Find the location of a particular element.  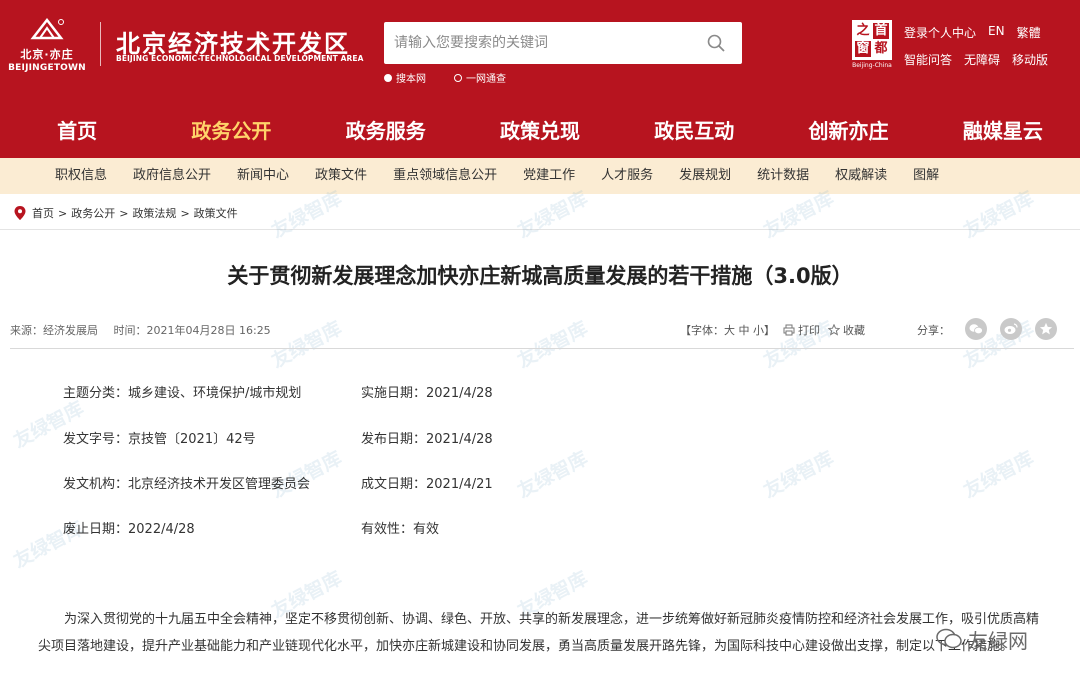

info-topic: 主题分类：城乡建设、环境保护/城市规划 is located at coordinates (182, 393).